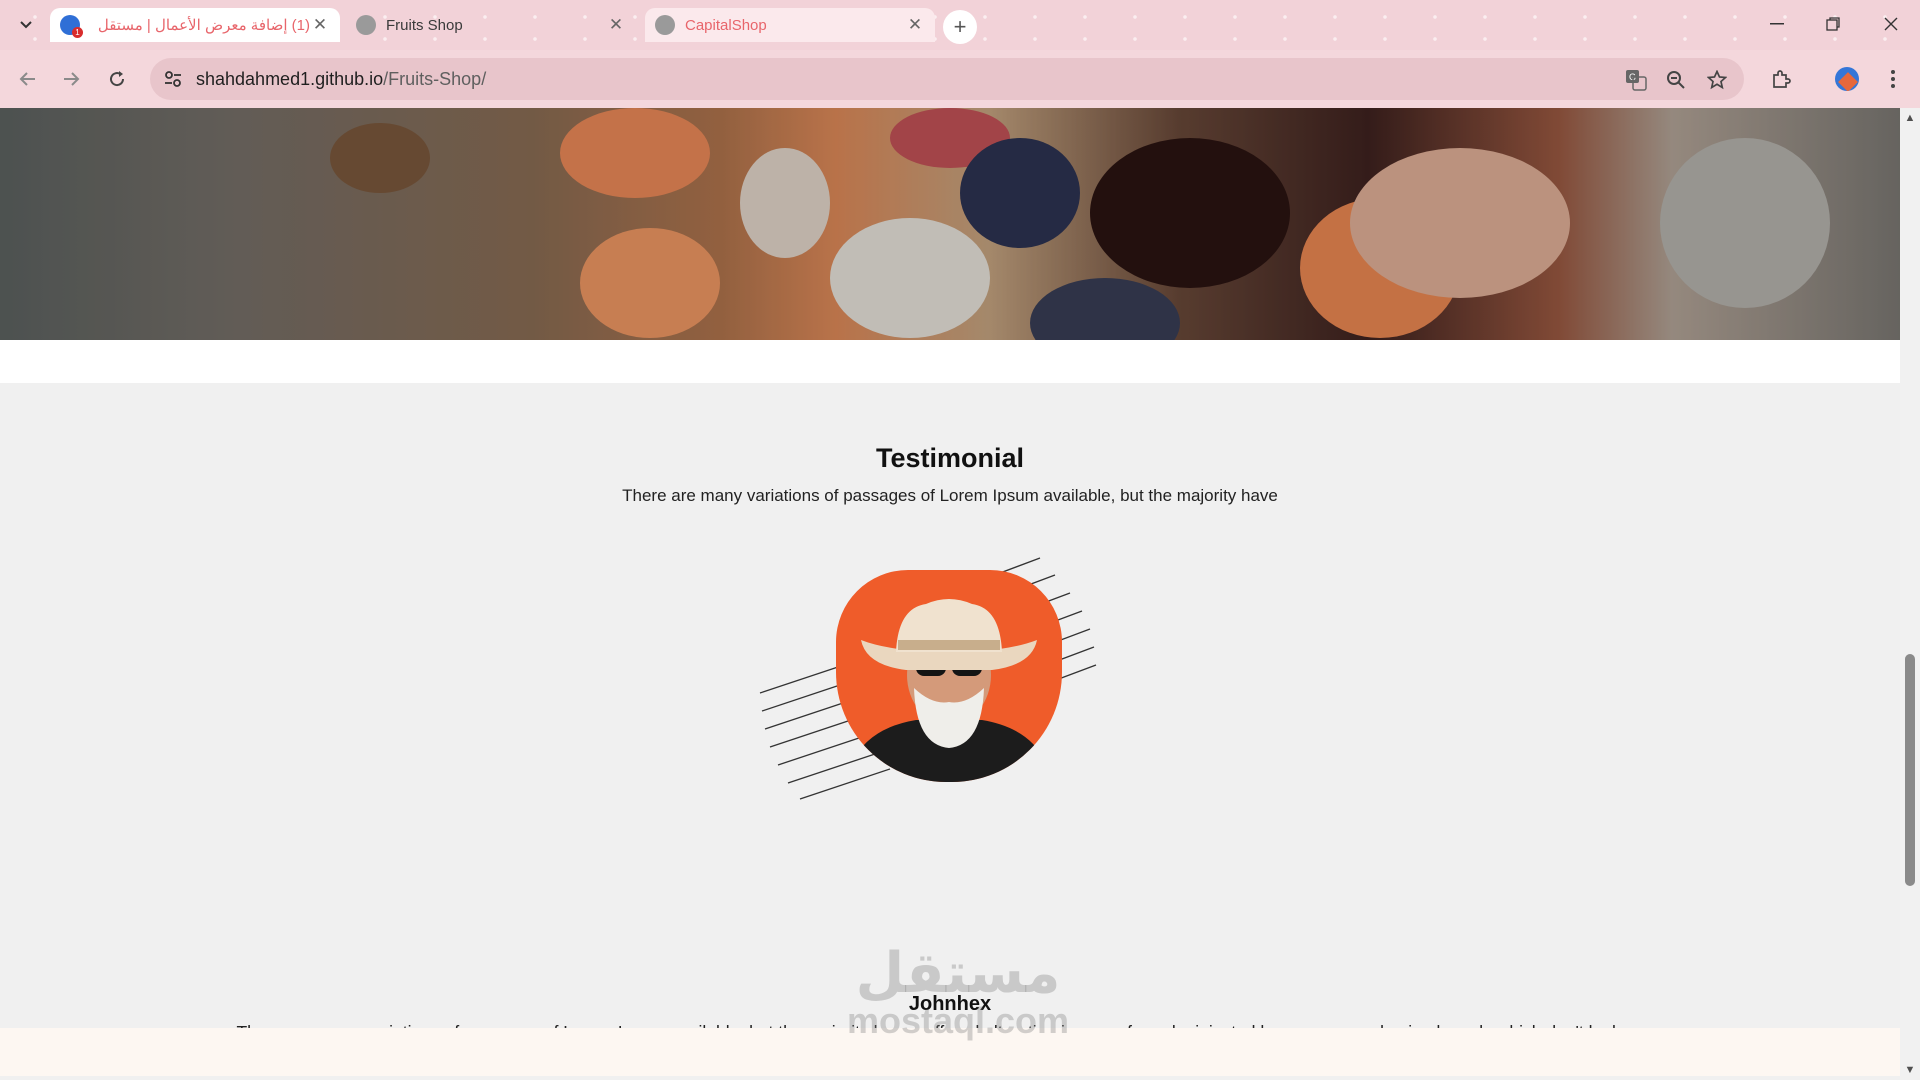 The width and height of the screenshot is (1920, 1080). I want to click on mostaql-watermark: مستقل mostaql.com, so click(958, 992).